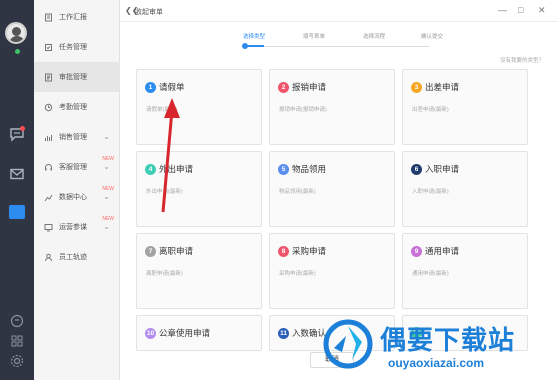 This screenshot has width=558, height=380. What do you see at coordinates (430, 110) in the screenshot?
I see `card-description: 出差申请(最新)` at bounding box center [430, 110].